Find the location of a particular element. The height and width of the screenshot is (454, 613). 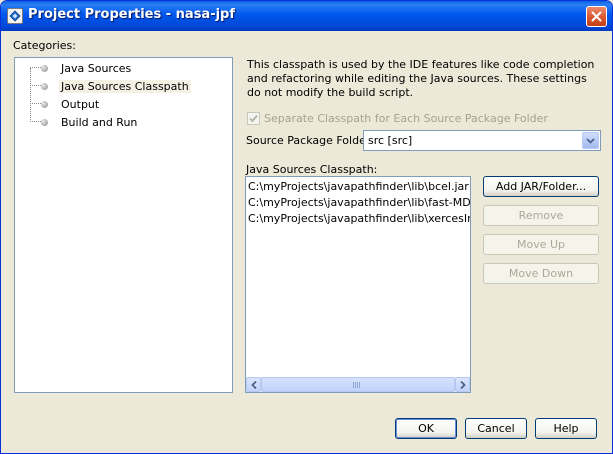

help-button: Help is located at coordinates (566, 428).